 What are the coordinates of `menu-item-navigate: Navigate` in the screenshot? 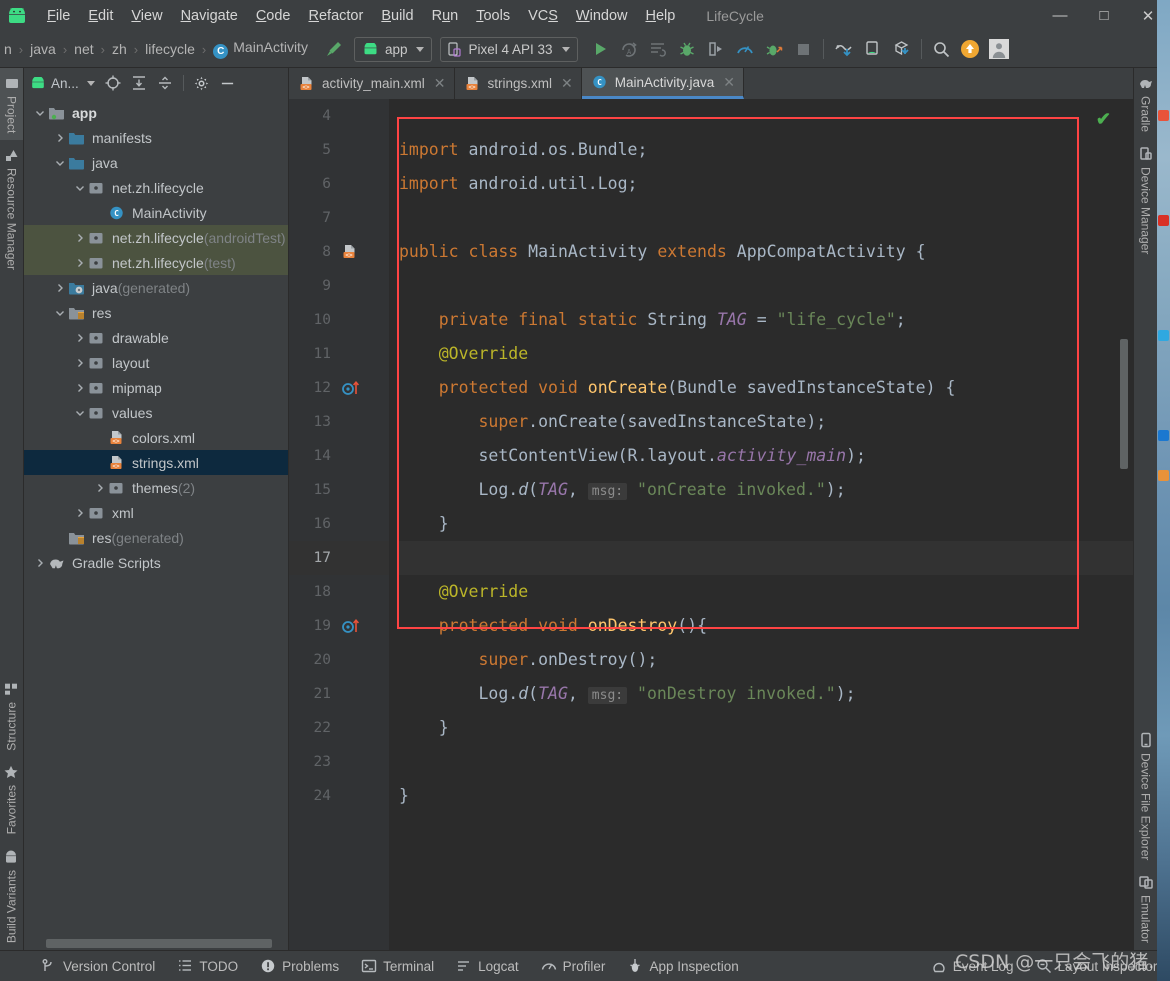 It's located at (209, 16).